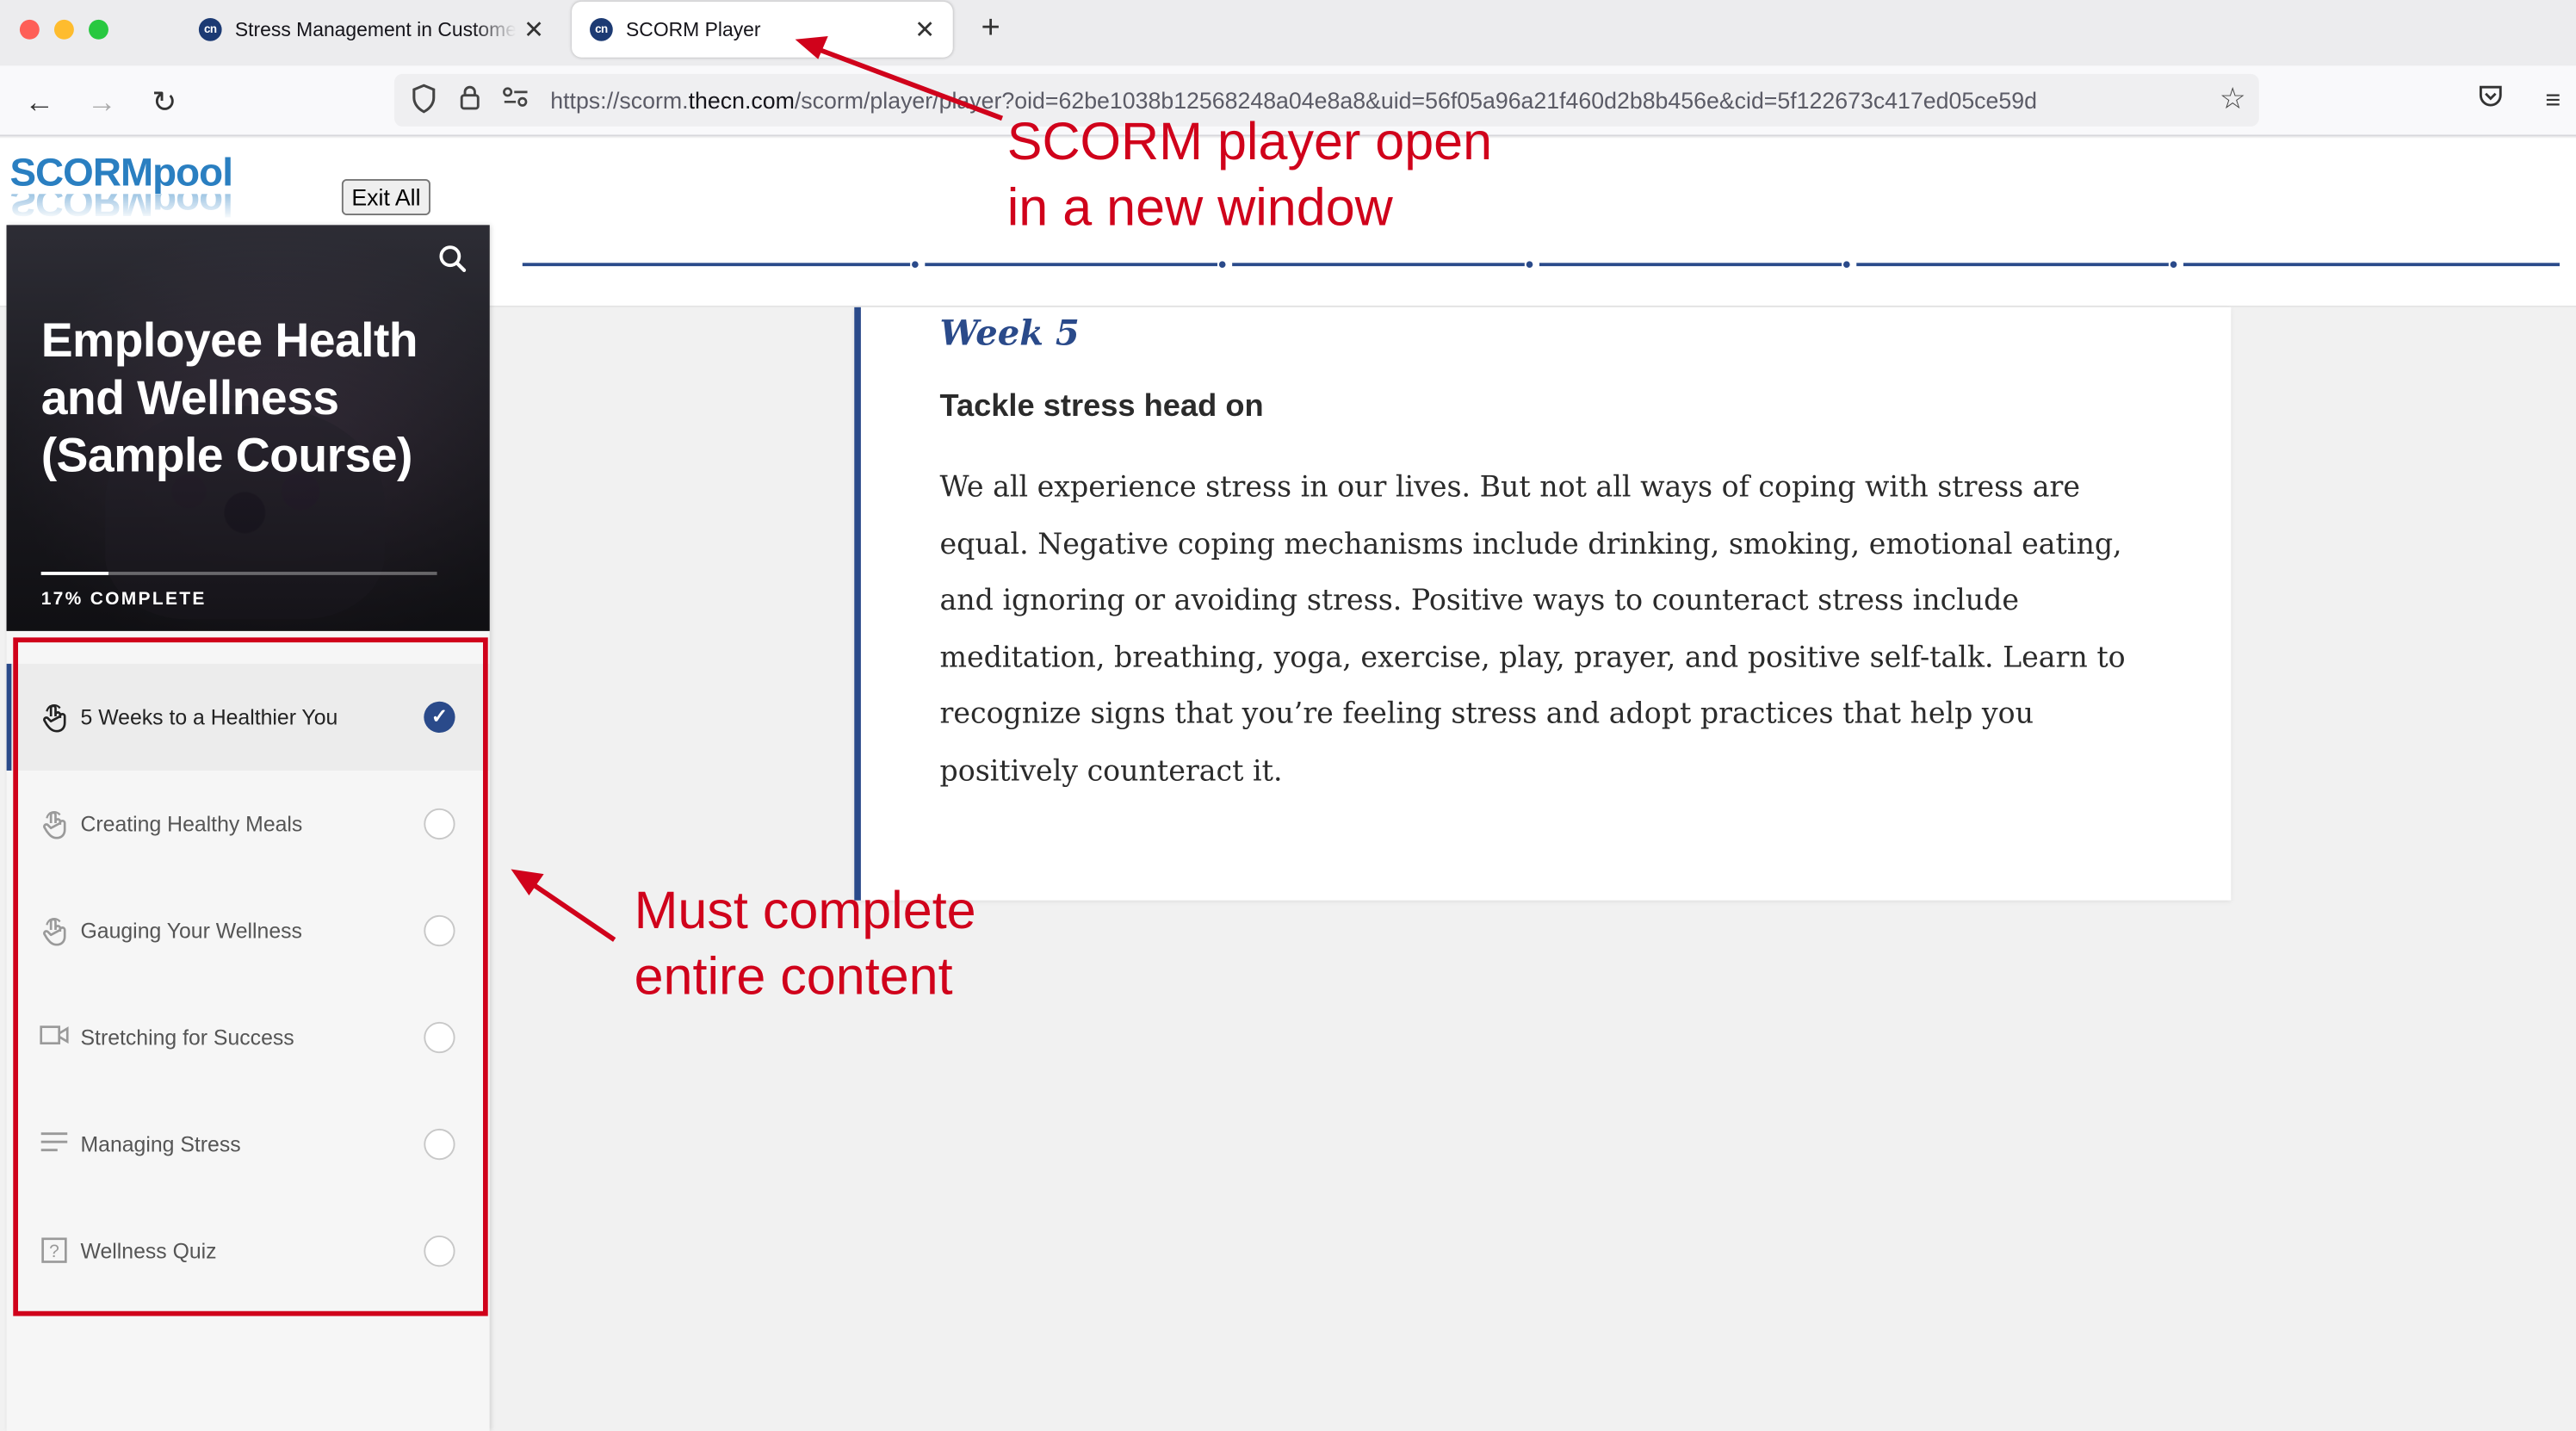 The width and height of the screenshot is (2576, 1431). I want to click on annotation-text: in a new window, so click(1199, 207).